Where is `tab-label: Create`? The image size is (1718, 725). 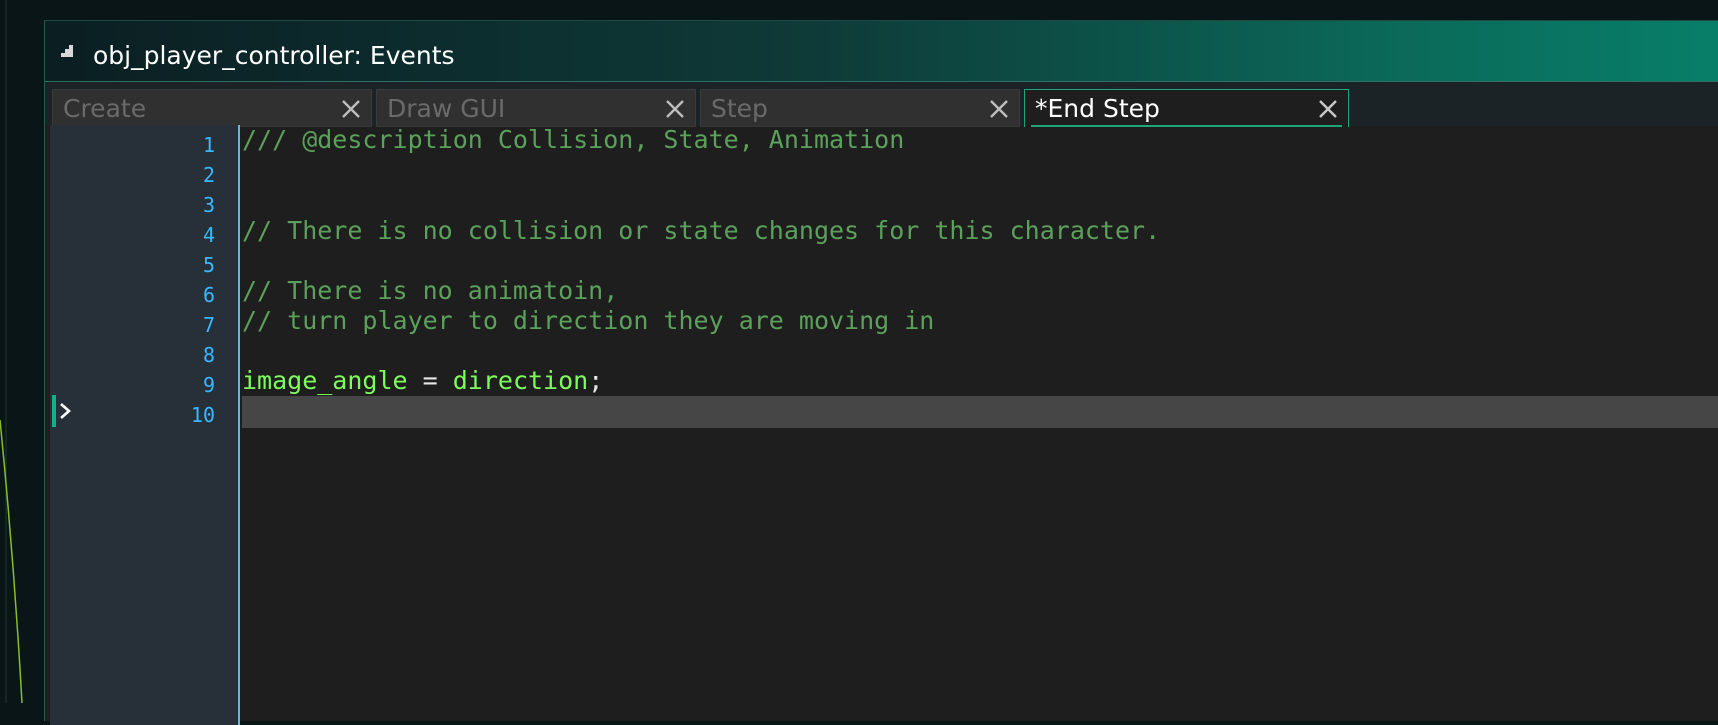 tab-label: Create is located at coordinates (105, 108).